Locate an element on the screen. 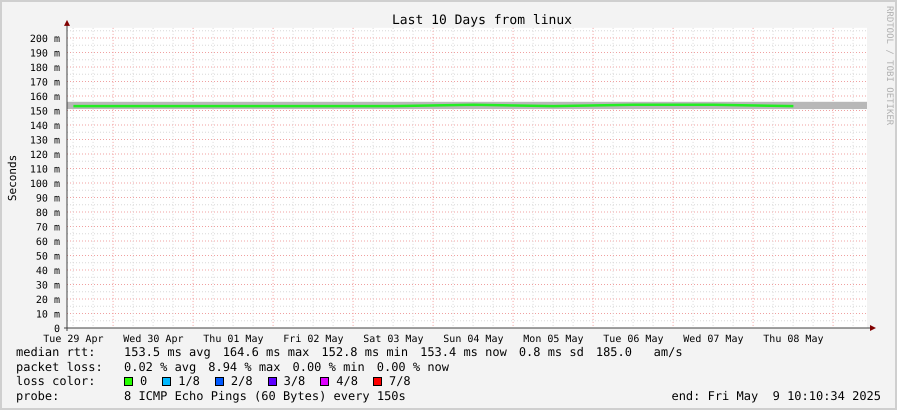 Image resolution: width=897 pixels, height=410 pixels. y-tick-label: 30 m is located at coordinates (48, 286).